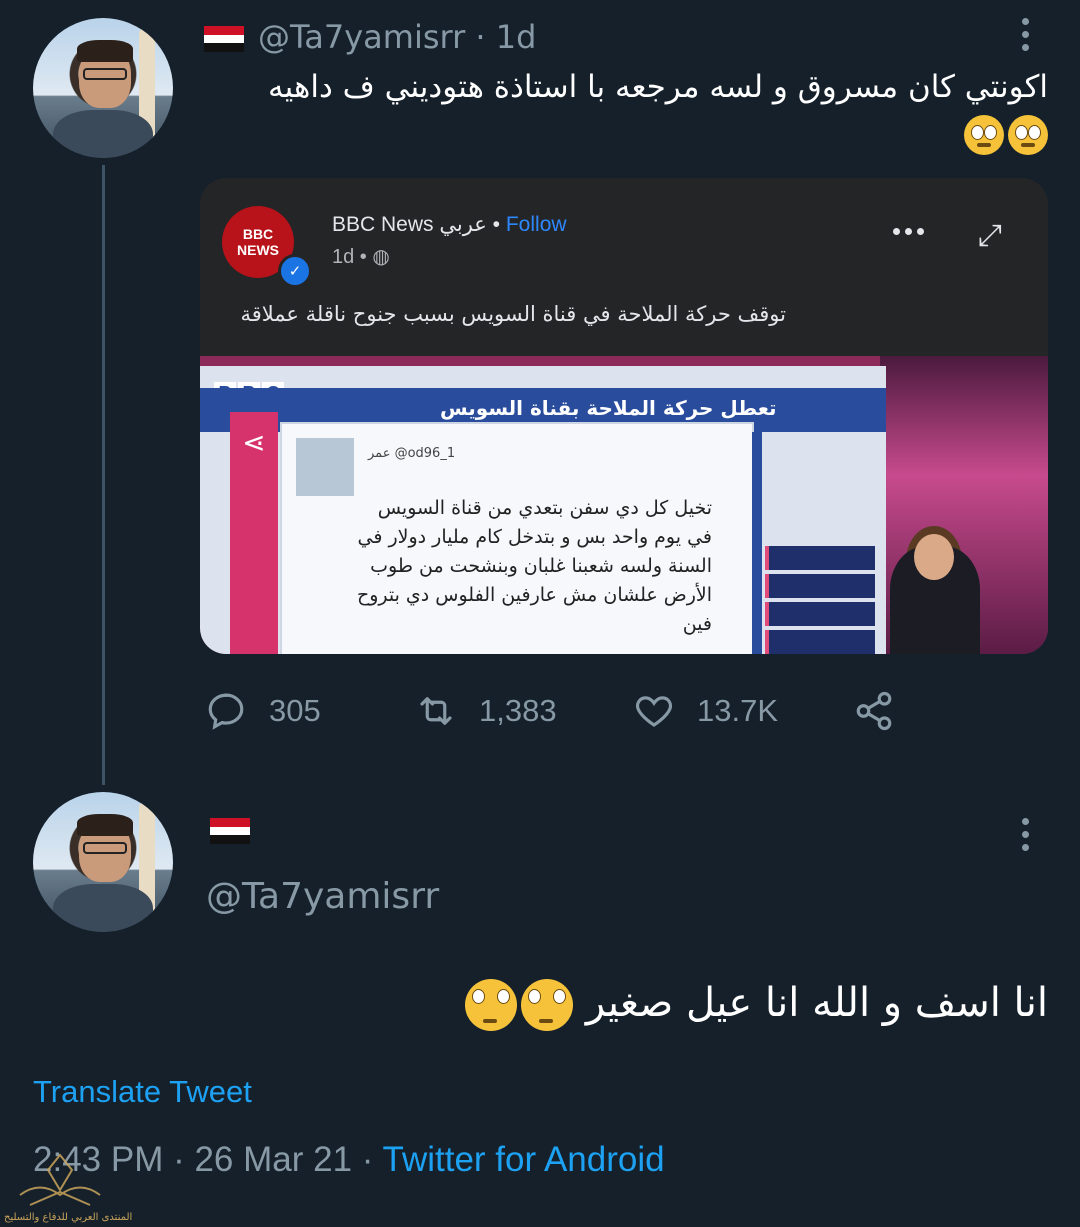 The width and height of the screenshot is (1080, 1227). Describe the element at coordinates (436, 711) in the screenshot. I see `retweet-icon` at that location.